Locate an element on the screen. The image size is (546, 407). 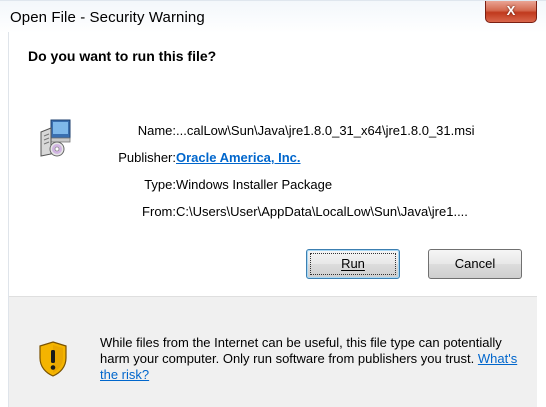
window-title: Open File - Security Warning is located at coordinates (107, 17).